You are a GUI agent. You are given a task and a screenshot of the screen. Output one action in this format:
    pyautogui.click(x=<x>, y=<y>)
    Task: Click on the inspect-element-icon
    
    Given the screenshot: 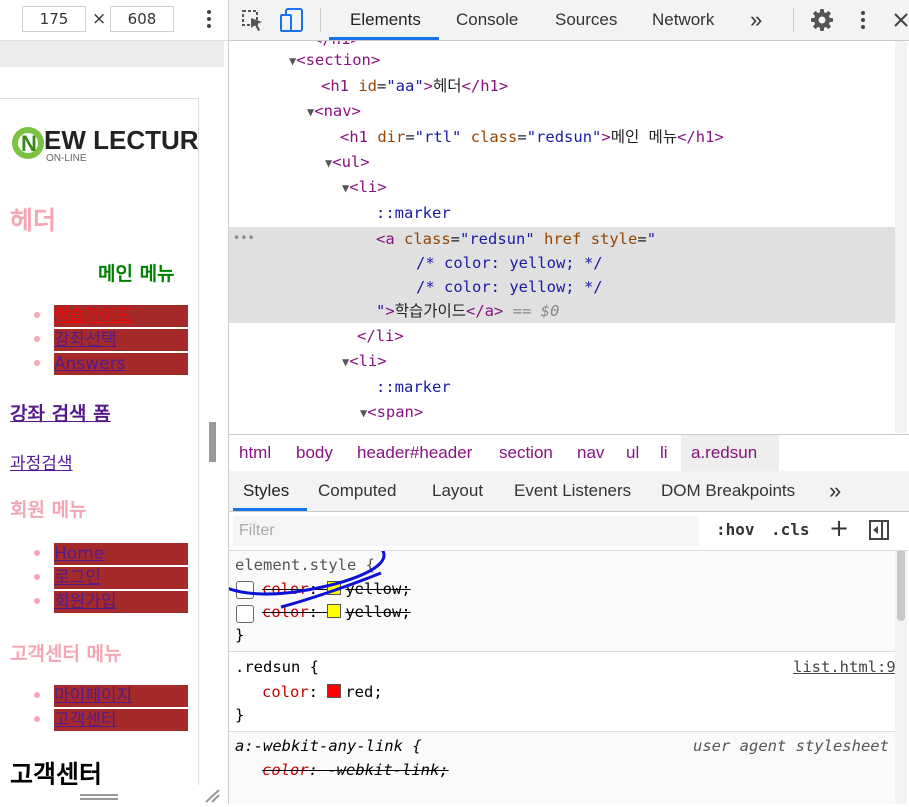 What is the action you would take?
    pyautogui.click(x=253, y=21)
    